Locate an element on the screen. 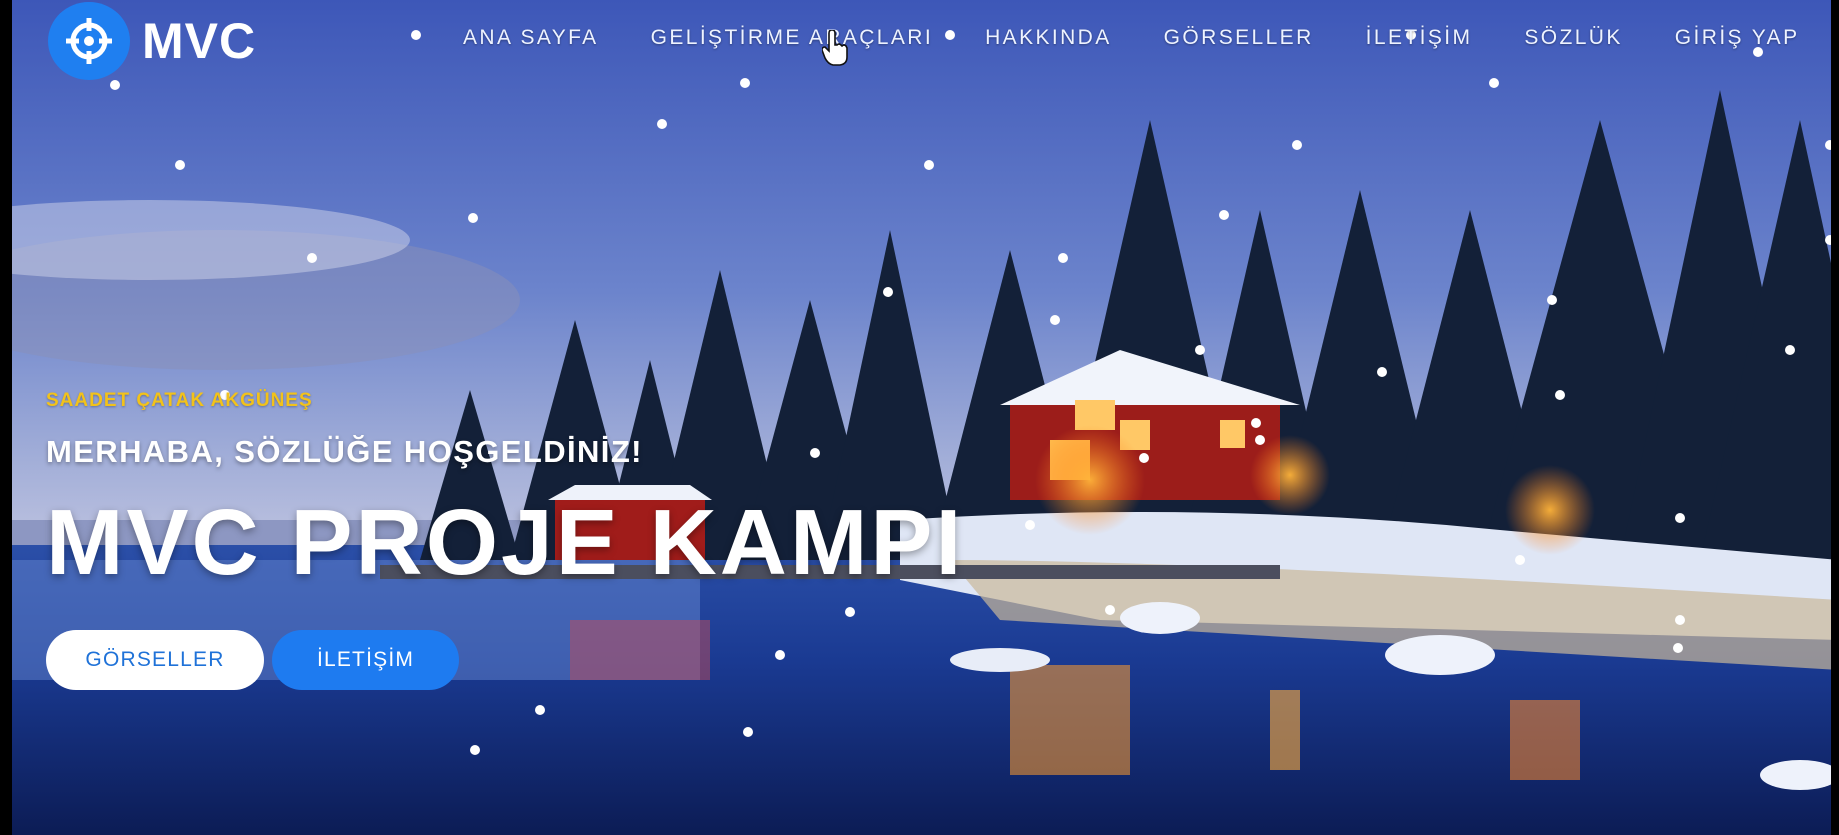  nav-login: GİRİŞ YAP is located at coordinates (1737, 38).